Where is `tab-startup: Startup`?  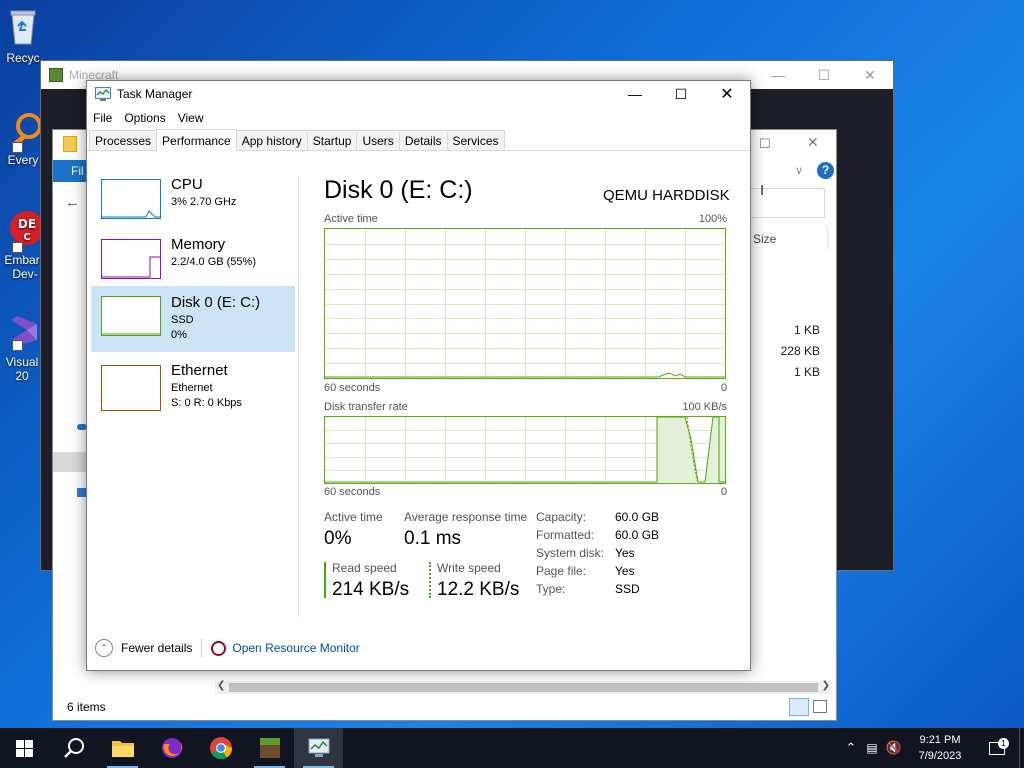
tab-startup: Startup is located at coordinates (332, 140).